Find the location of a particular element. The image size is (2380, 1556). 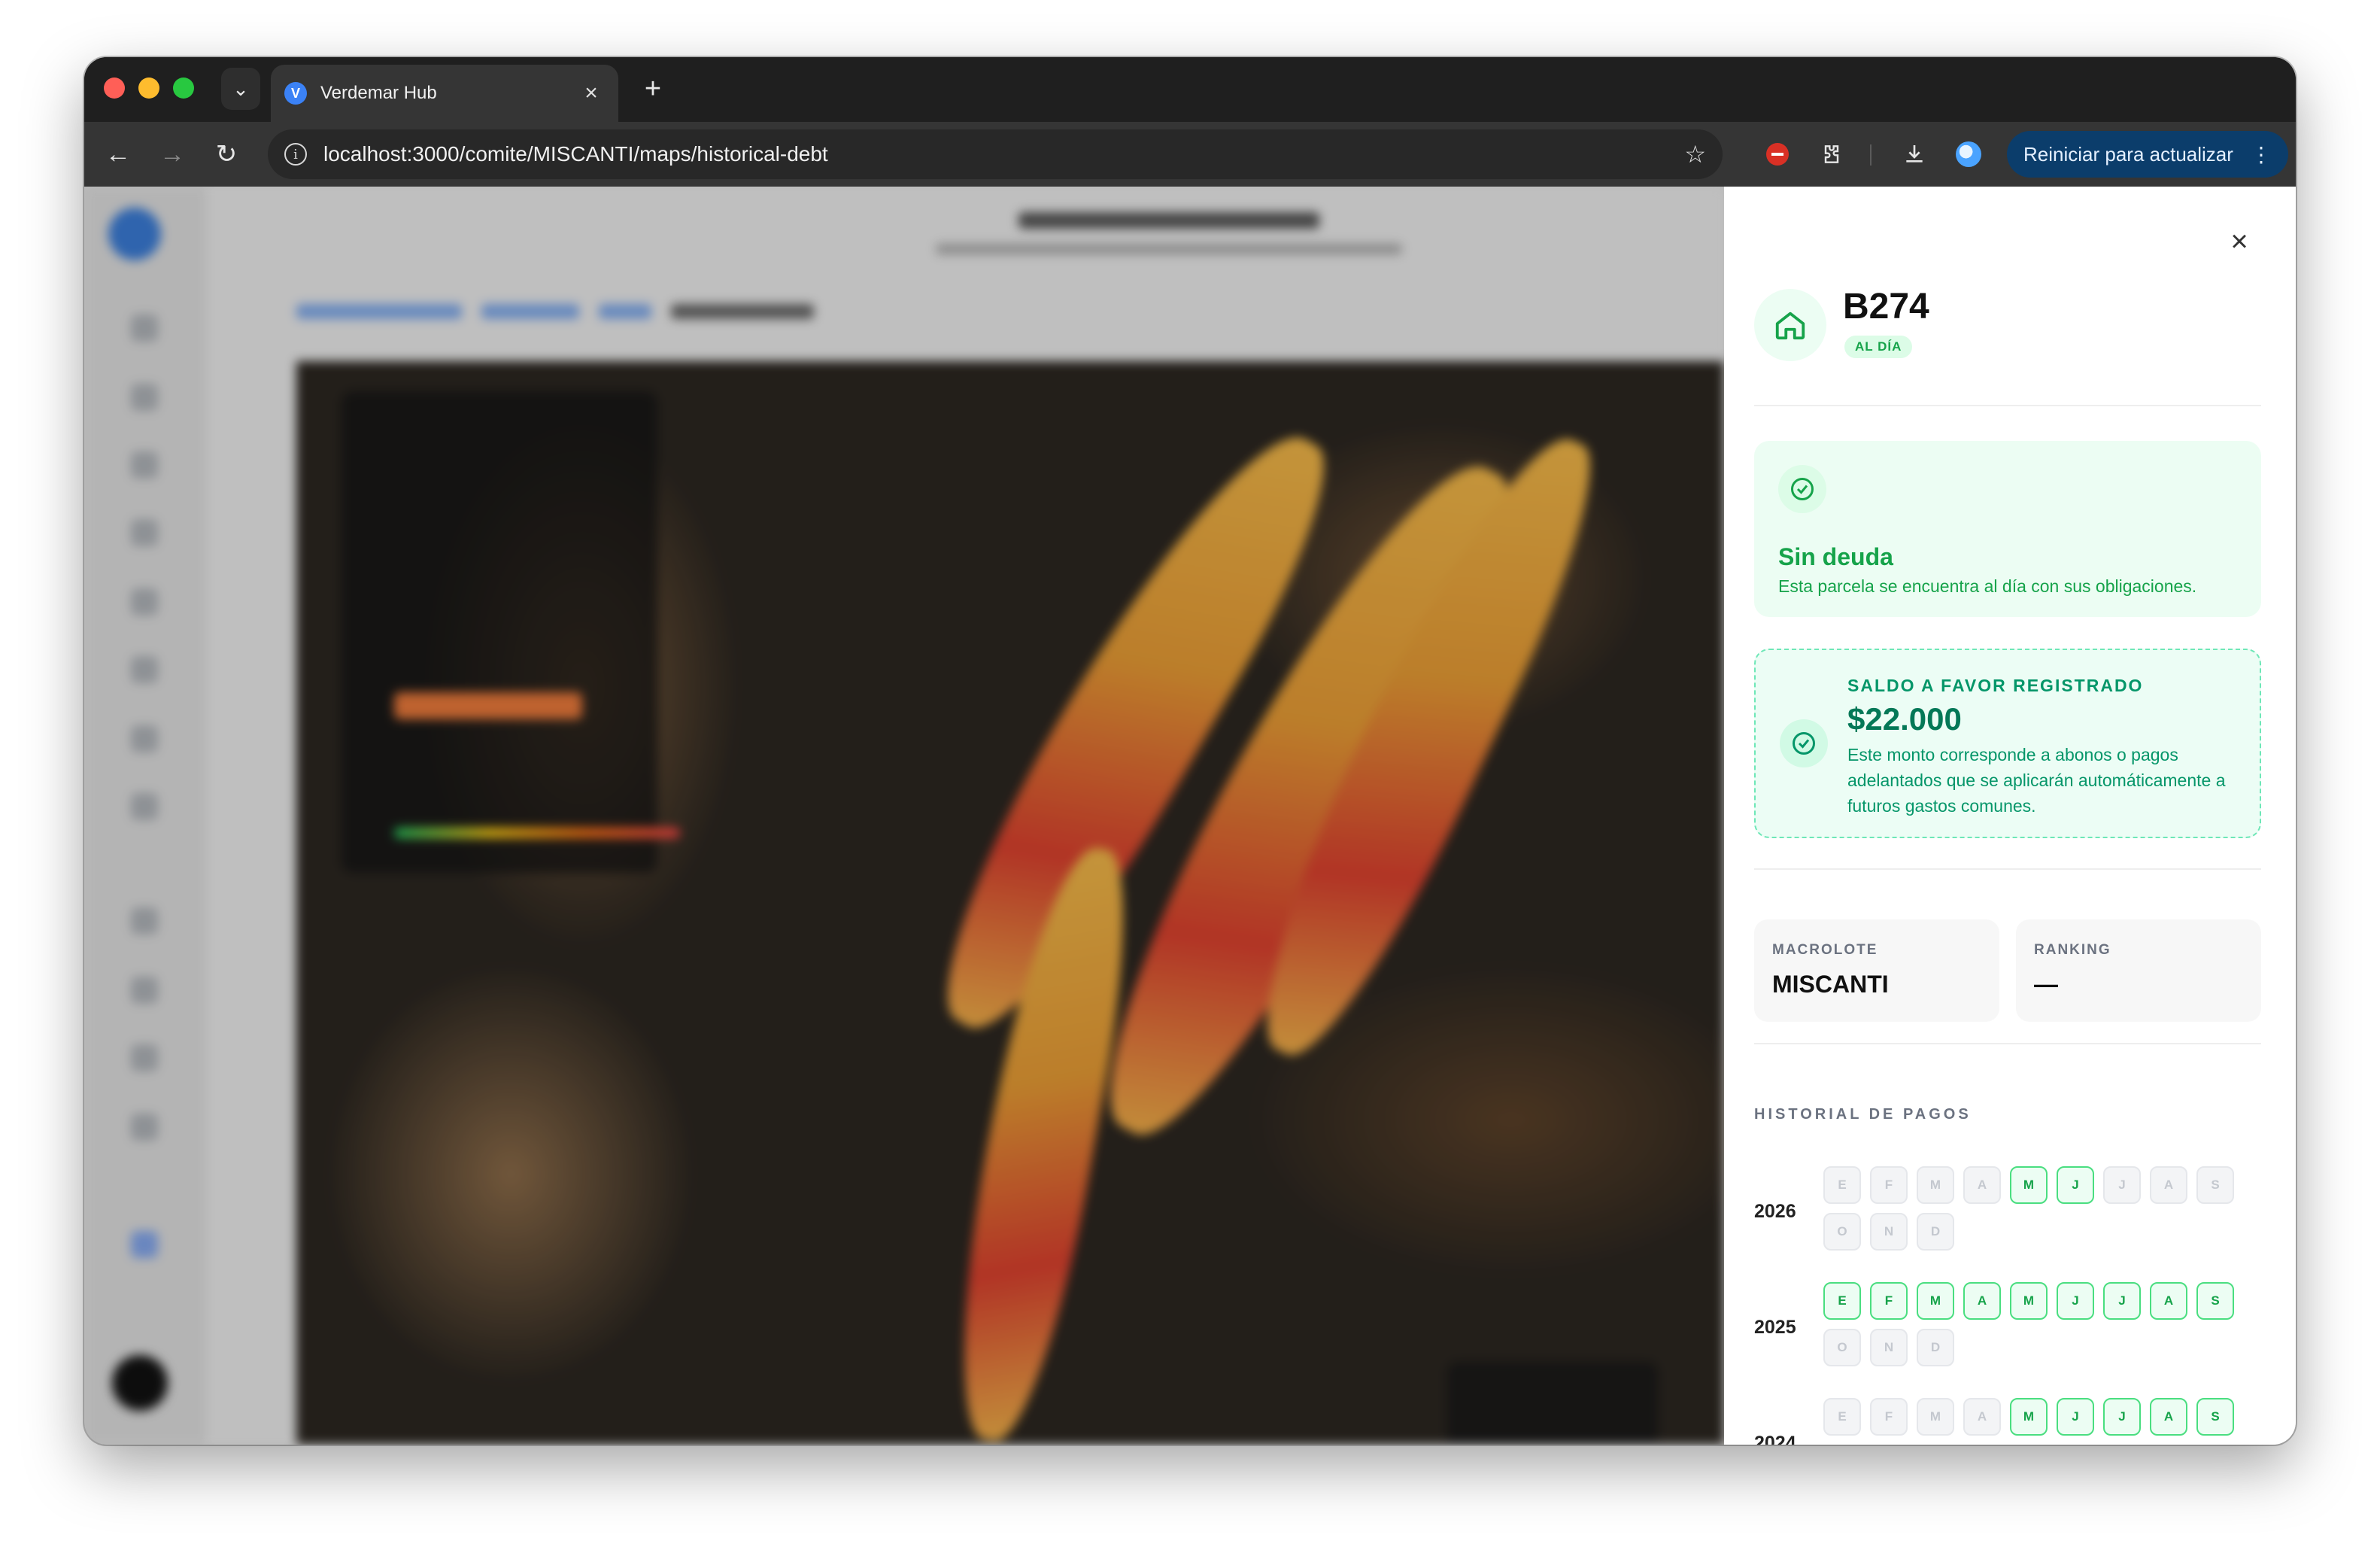

month-empty-cell: J is located at coordinates (2122, 1185).